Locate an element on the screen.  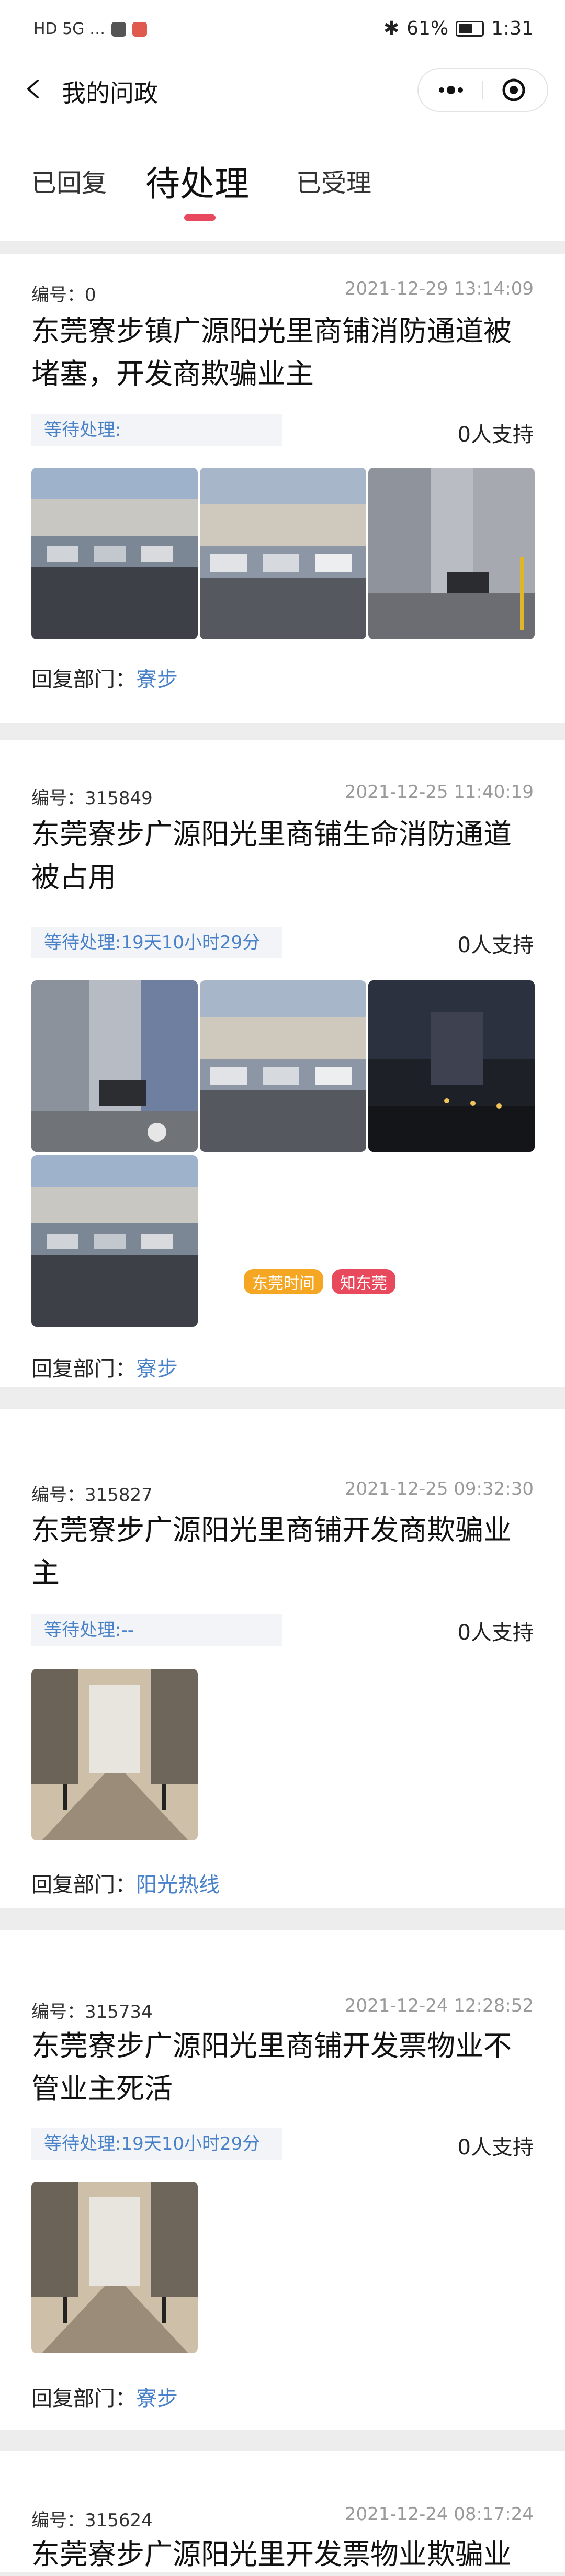
serial-value: 315827 is located at coordinates (119, 1496).